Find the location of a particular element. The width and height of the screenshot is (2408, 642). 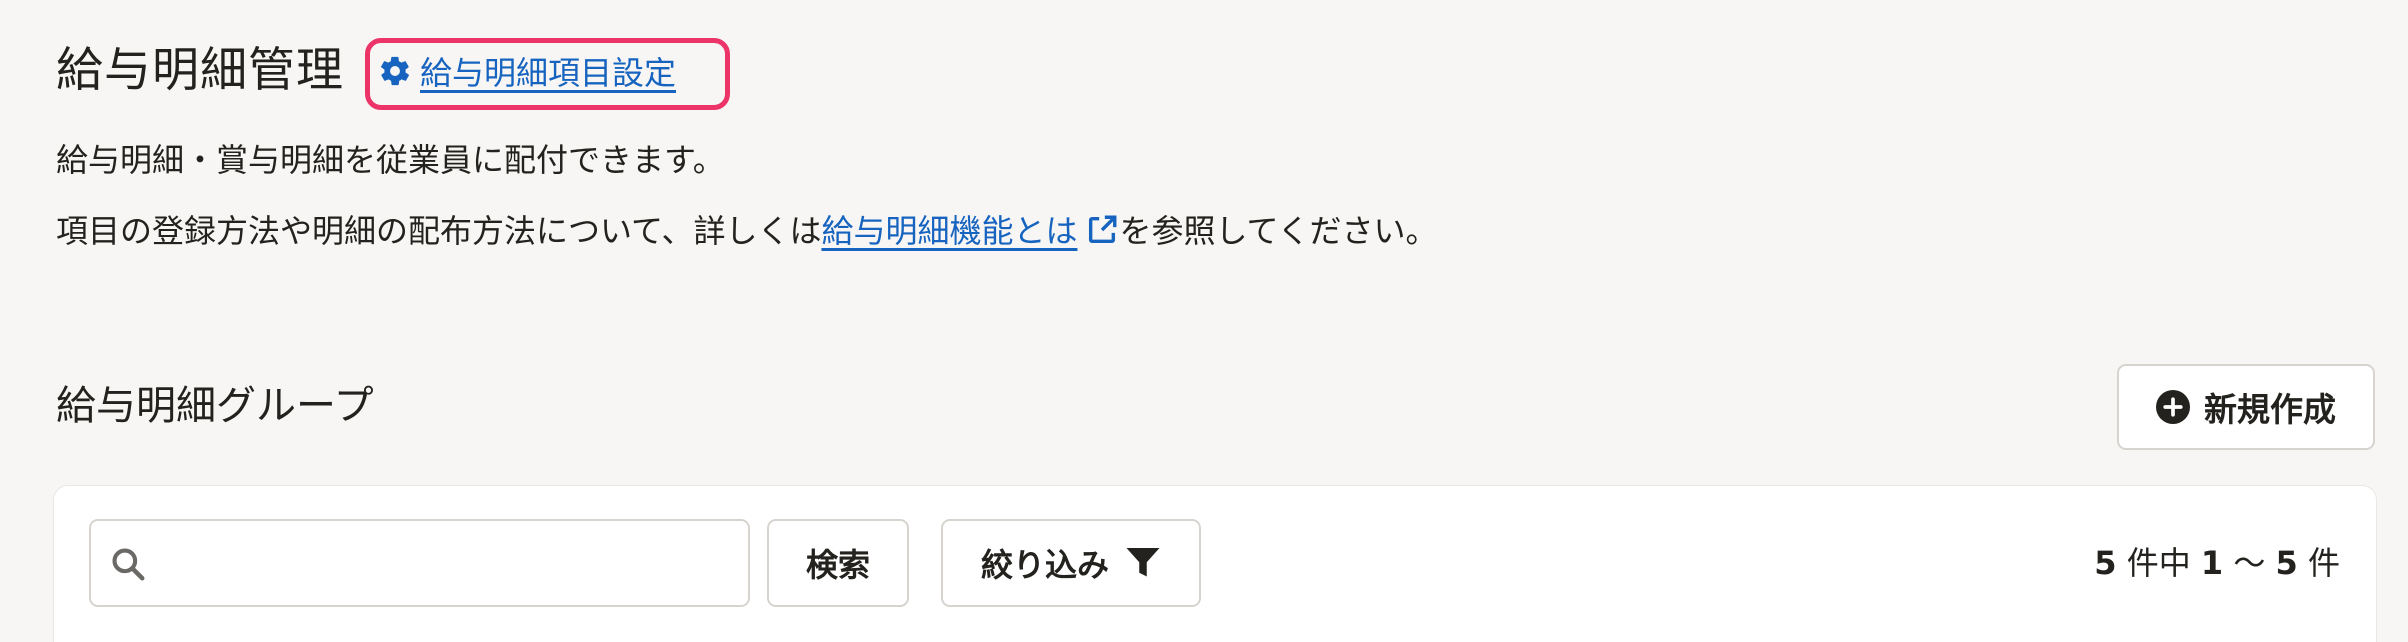

section-title: 給与明細グループ is located at coordinates (215, 406).